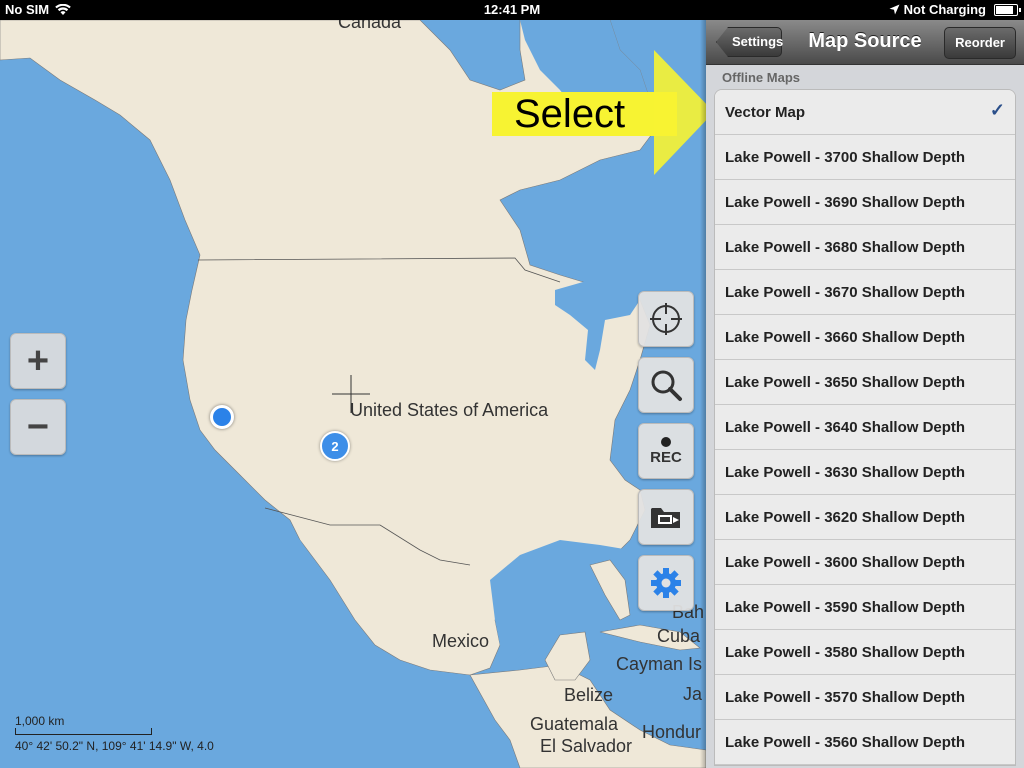  I want to click on current-location-dot, so click(222, 417).